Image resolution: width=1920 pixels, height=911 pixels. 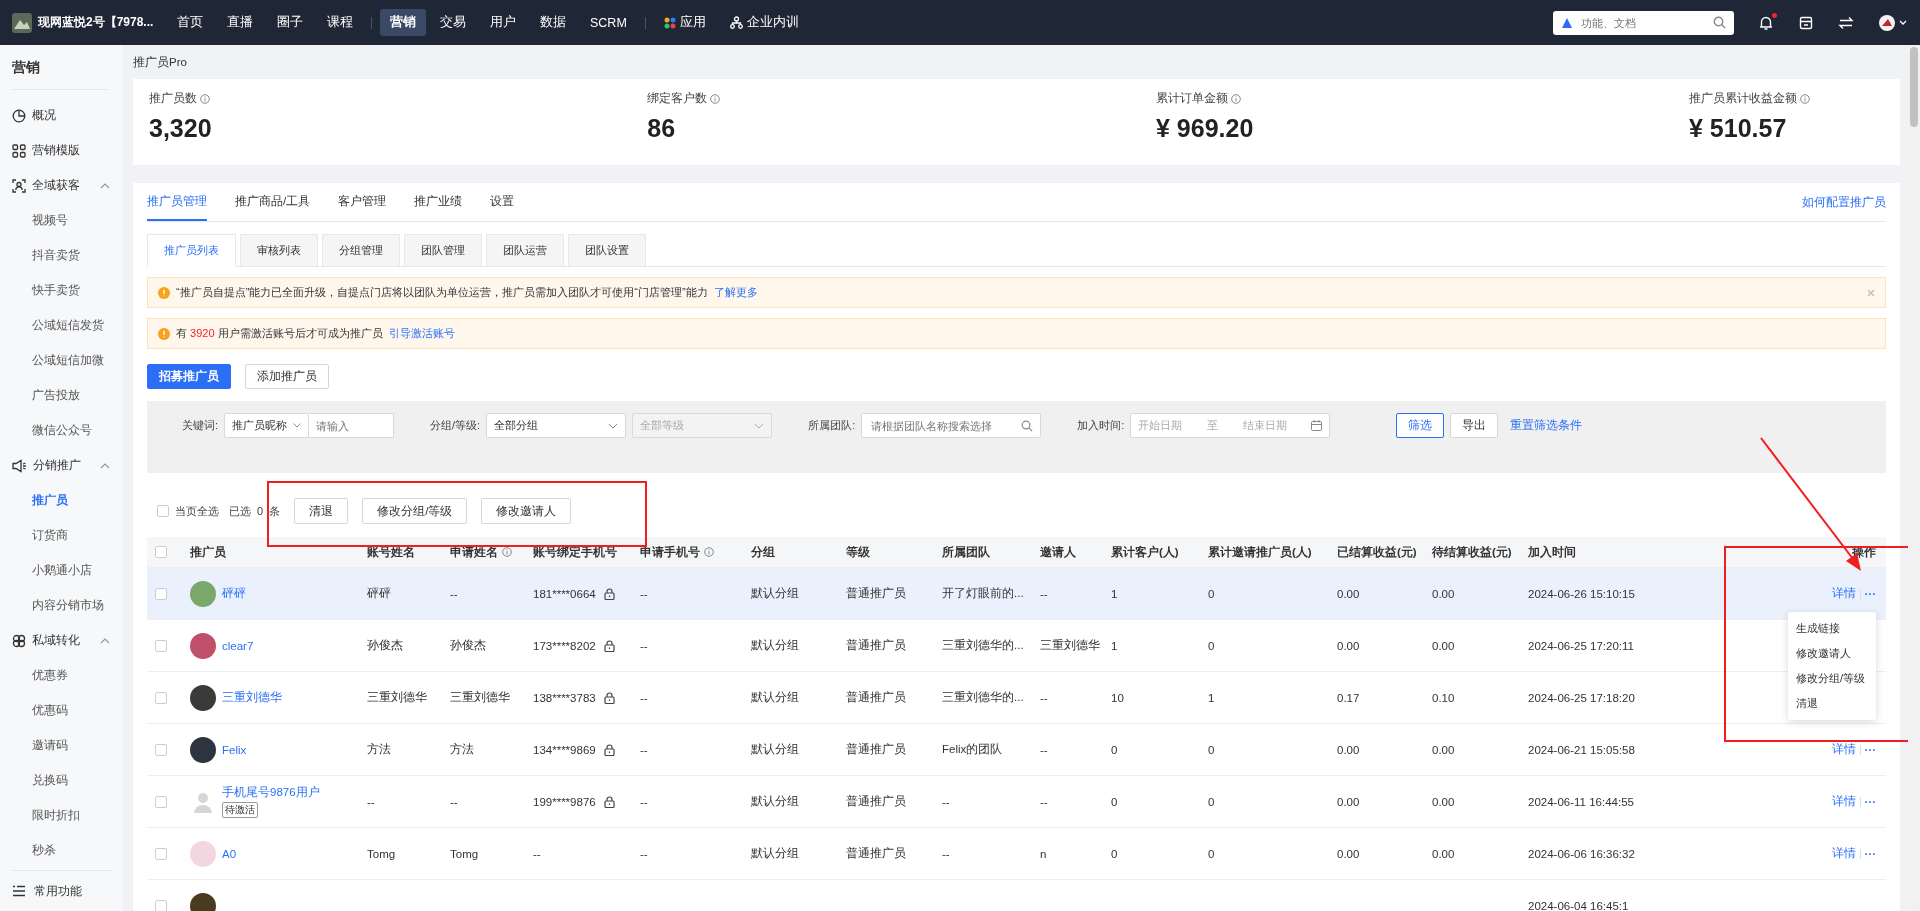 I want to click on sidebar-item: 订货商, so click(x=67, y=535).